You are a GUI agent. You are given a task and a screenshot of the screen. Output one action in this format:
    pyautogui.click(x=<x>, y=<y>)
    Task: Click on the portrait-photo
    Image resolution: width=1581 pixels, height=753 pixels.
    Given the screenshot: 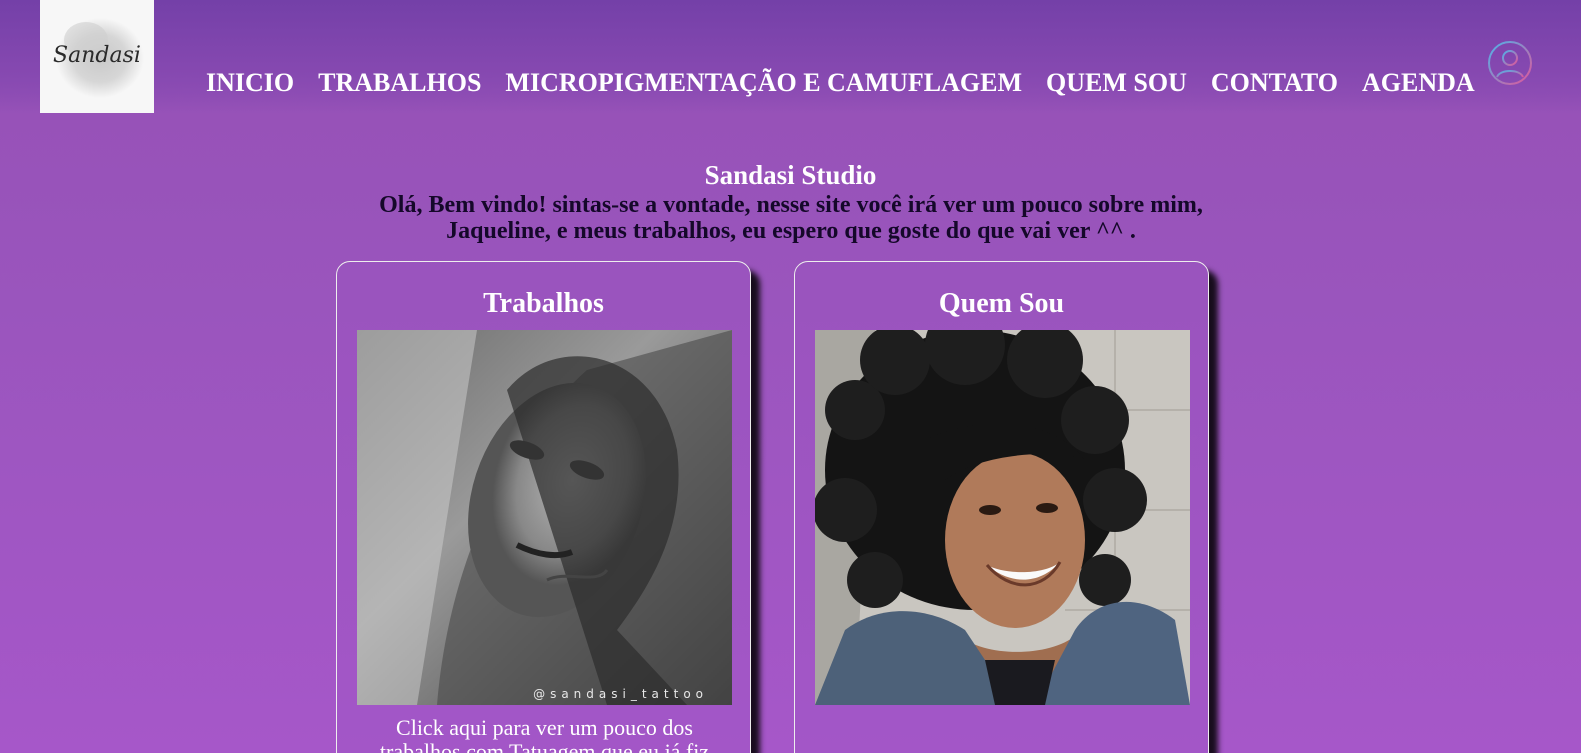 What is the action you would take?
    pyautogui.click(x=1002, y=517)
    